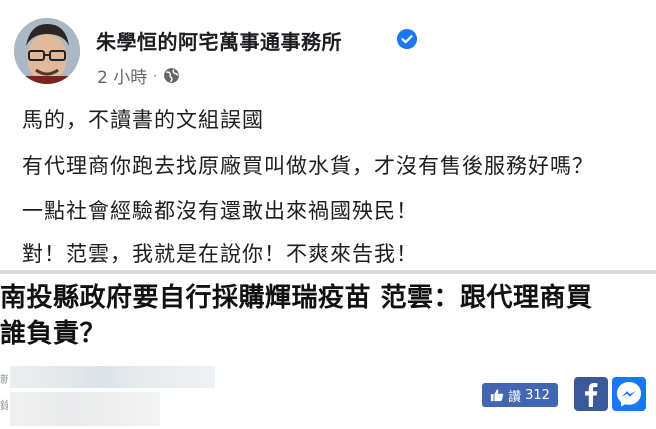 The image size is (656, 429). What do you see at coordinates (407, 39) in the screenshot?
I see `verified-badge-icon` at bounding box center [407, 39].